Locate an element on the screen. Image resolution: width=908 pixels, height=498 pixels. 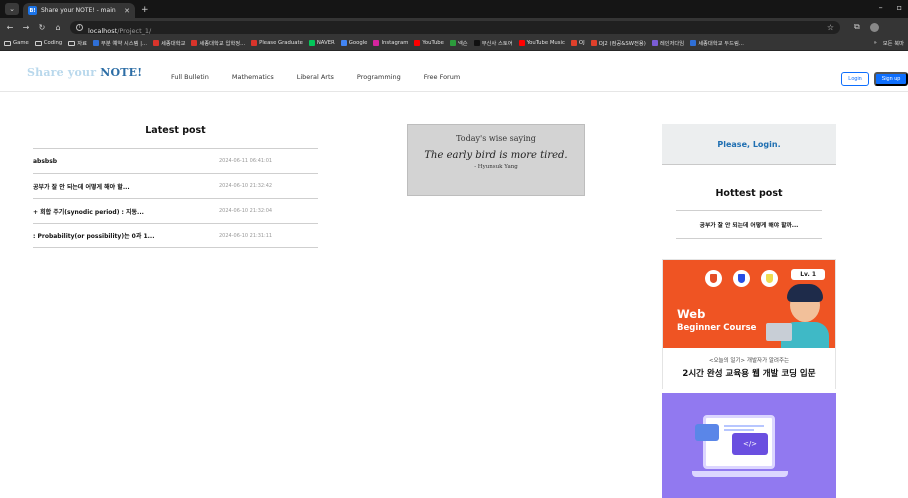
bookmark-item: Please Graduate is located at coordinates (277, 43).